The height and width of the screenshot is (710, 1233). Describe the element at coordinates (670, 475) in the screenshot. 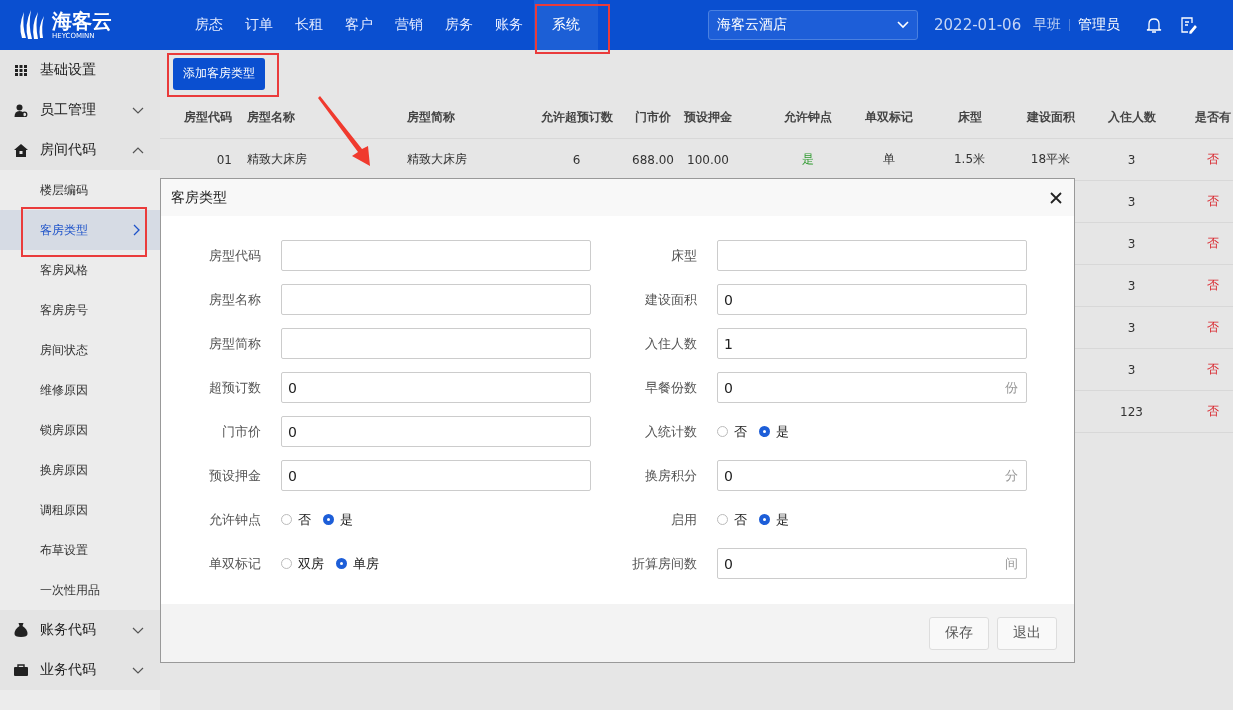

I see `field-label: 换房积分` at that location.